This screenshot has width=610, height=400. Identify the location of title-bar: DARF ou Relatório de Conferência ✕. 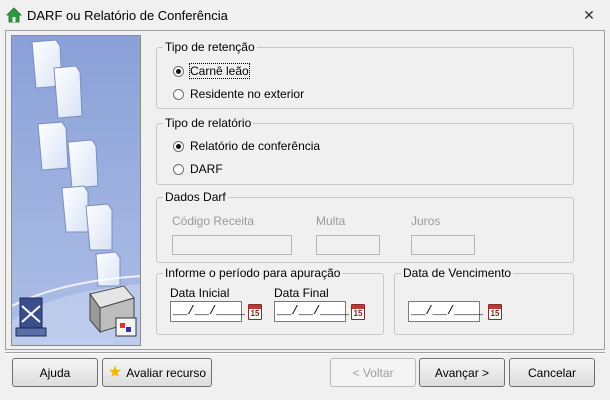
(305, 15).